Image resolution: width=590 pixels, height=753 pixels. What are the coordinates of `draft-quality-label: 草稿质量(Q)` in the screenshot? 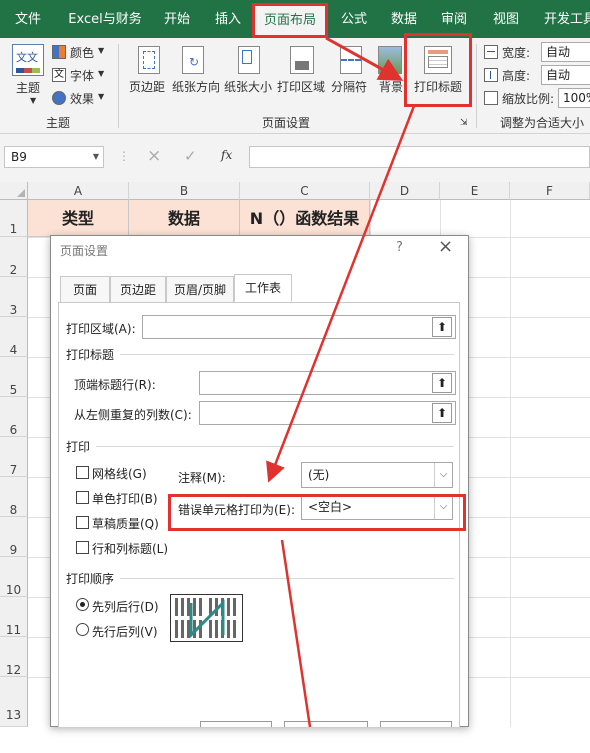 It's located at (125, 524).